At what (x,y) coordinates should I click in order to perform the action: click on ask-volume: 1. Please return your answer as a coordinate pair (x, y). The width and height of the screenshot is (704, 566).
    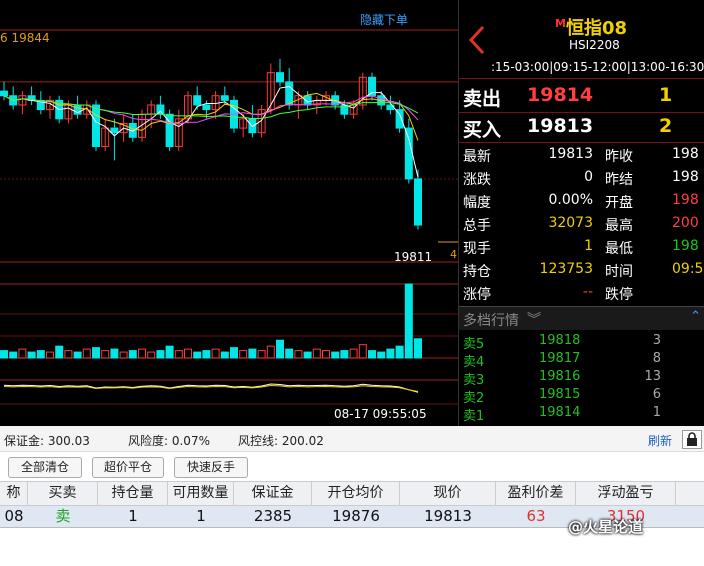
    Looking at the image, I should click on (666, 95).